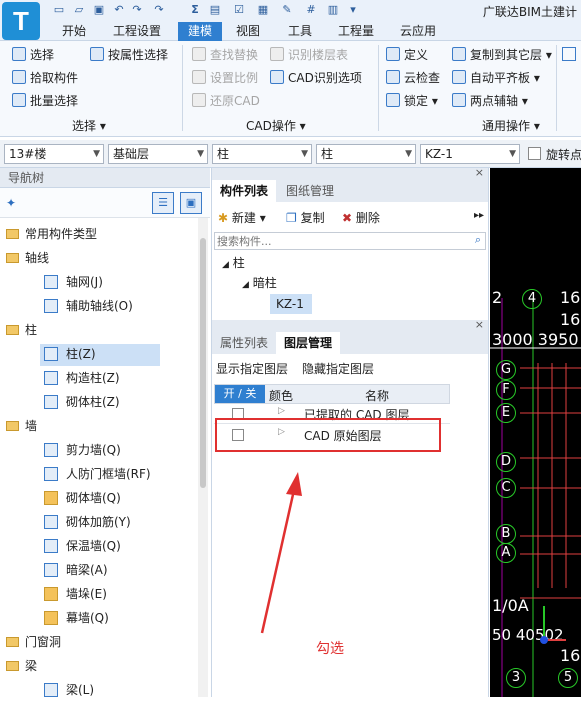  What do you see at coordinates (215, 10) in the screenshot?
I see `calc-icon: ▤` at bounding box center [215, 10].